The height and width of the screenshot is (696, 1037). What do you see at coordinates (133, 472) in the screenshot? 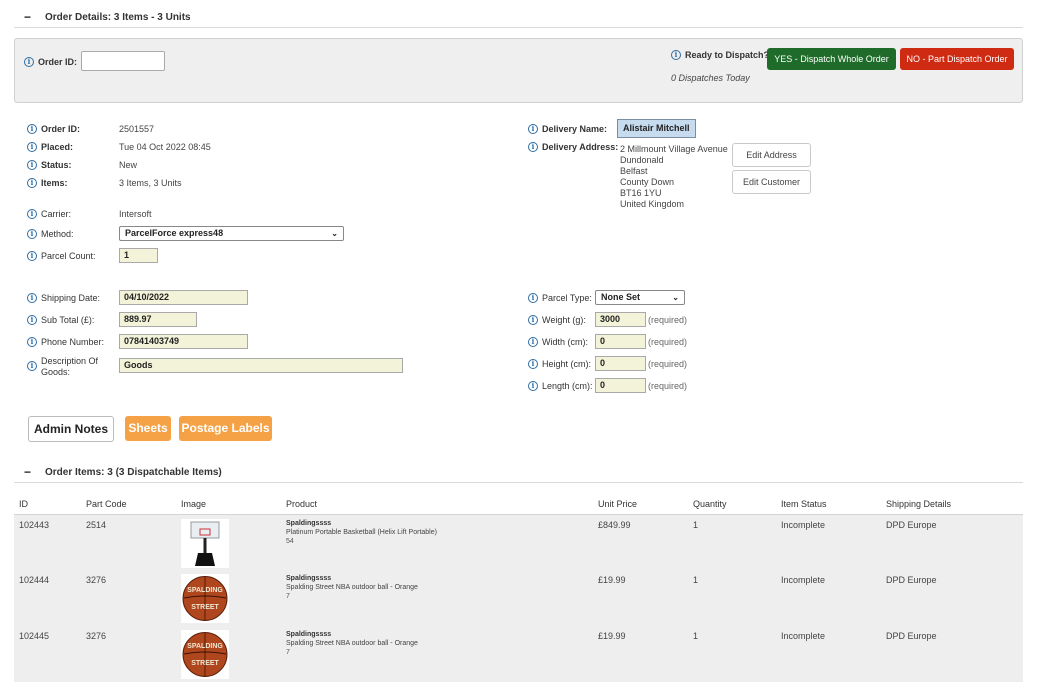
I see `section-title: Order Items: 3 (3 Dispatchable Items)` at bounding box center [133, 472].